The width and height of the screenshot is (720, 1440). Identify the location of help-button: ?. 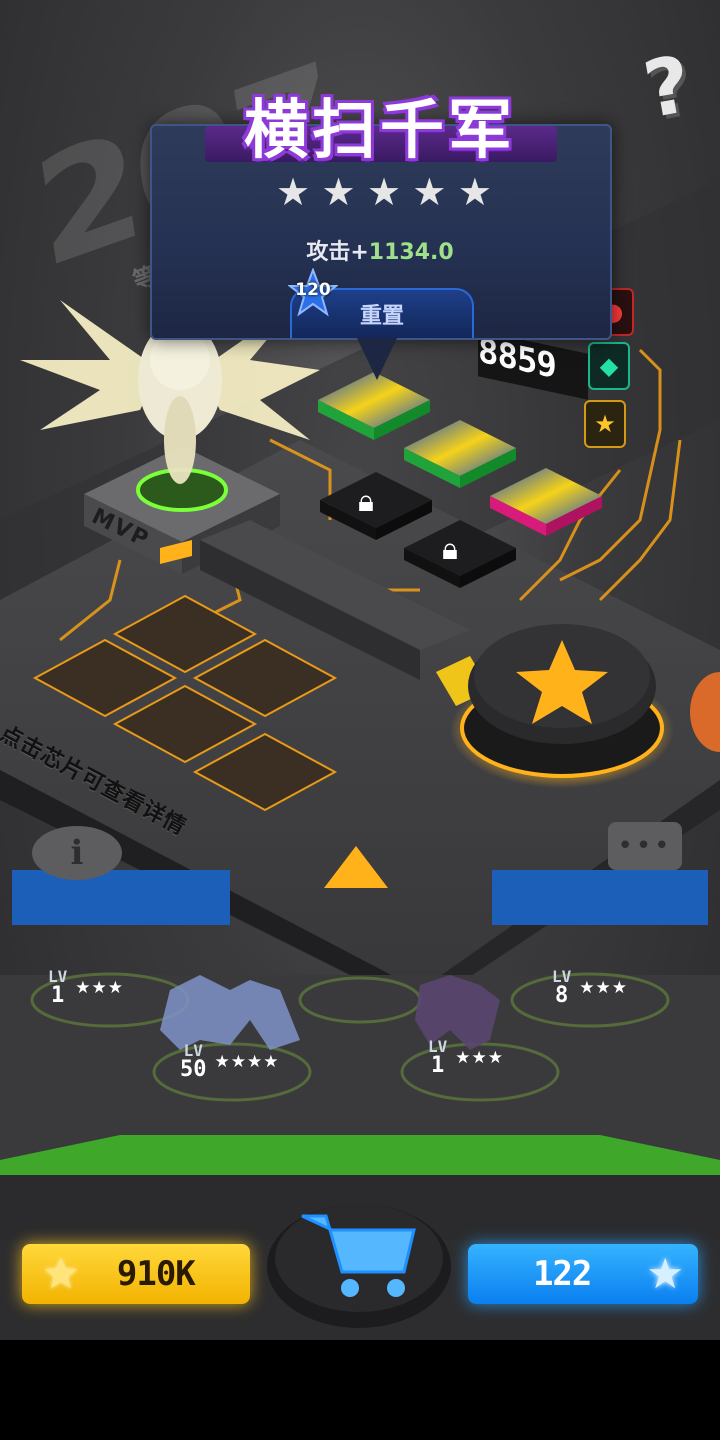
(668, 88).